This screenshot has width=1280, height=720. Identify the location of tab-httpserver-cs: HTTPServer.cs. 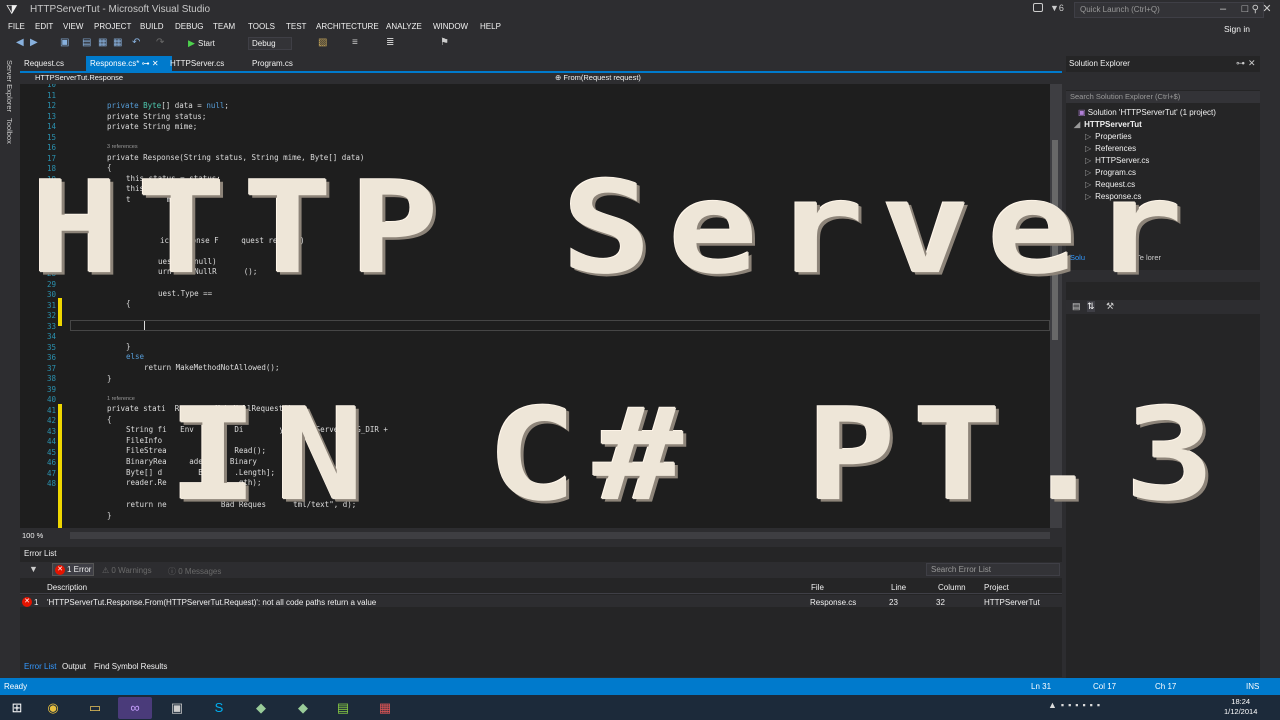
(197, 63).